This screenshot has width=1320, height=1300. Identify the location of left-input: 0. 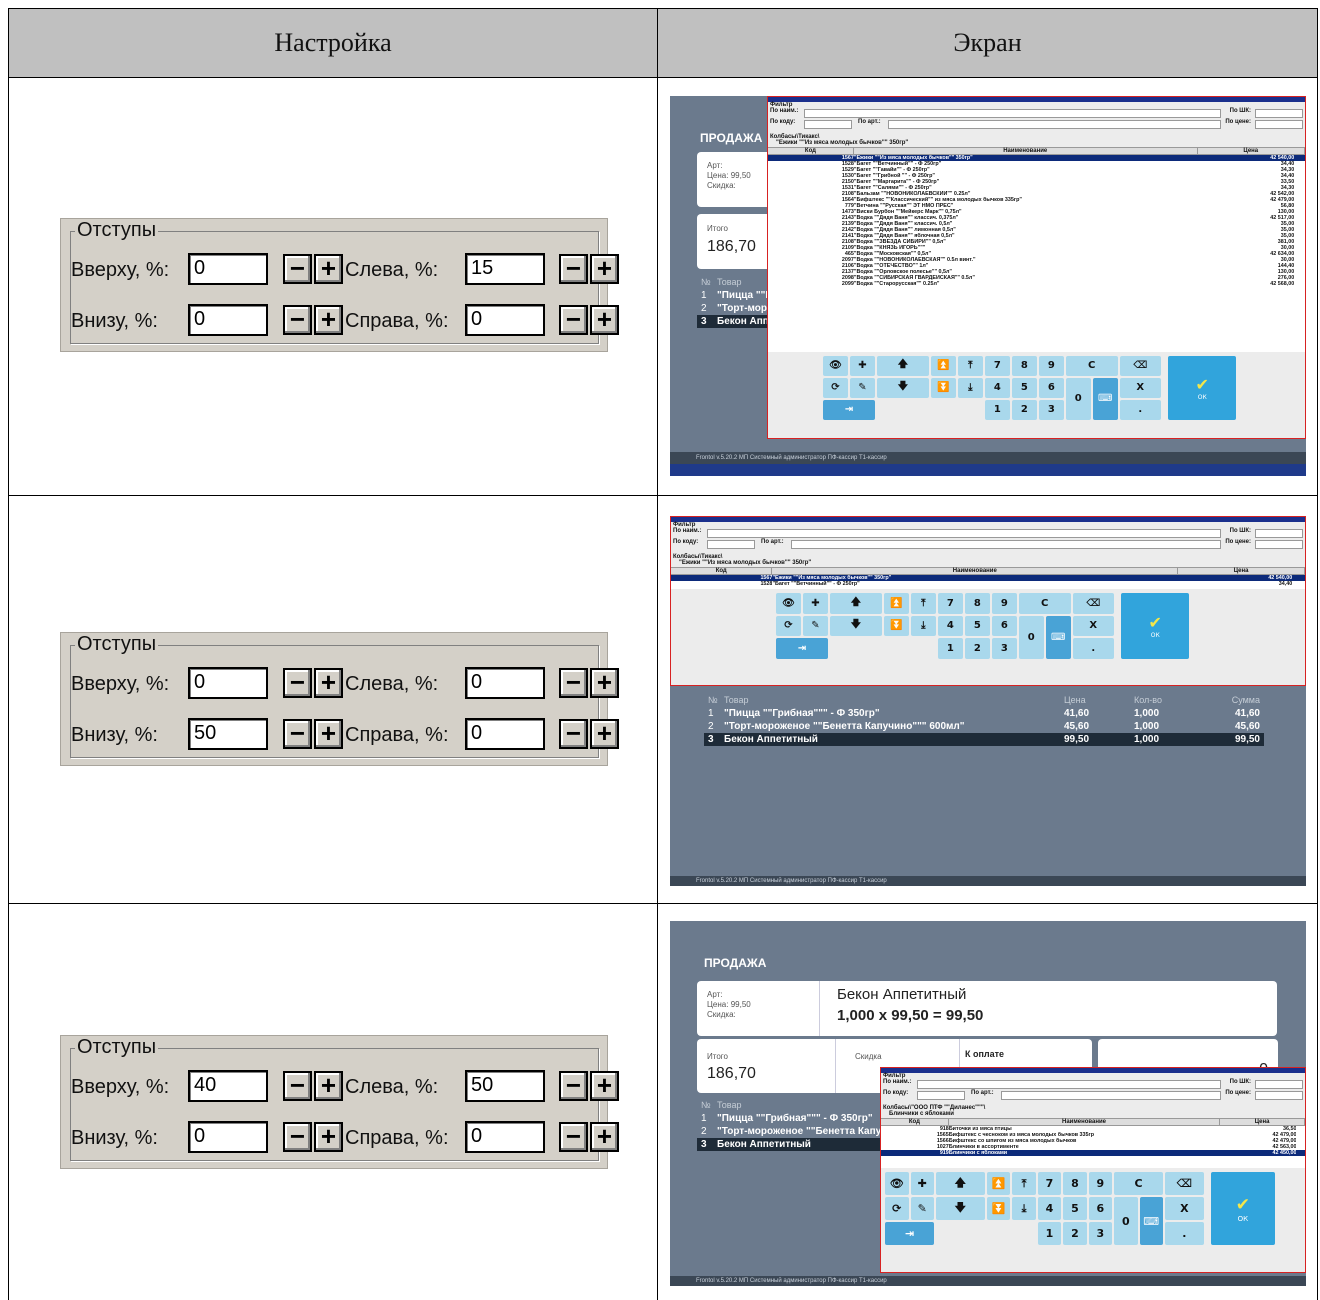
(505, 683).